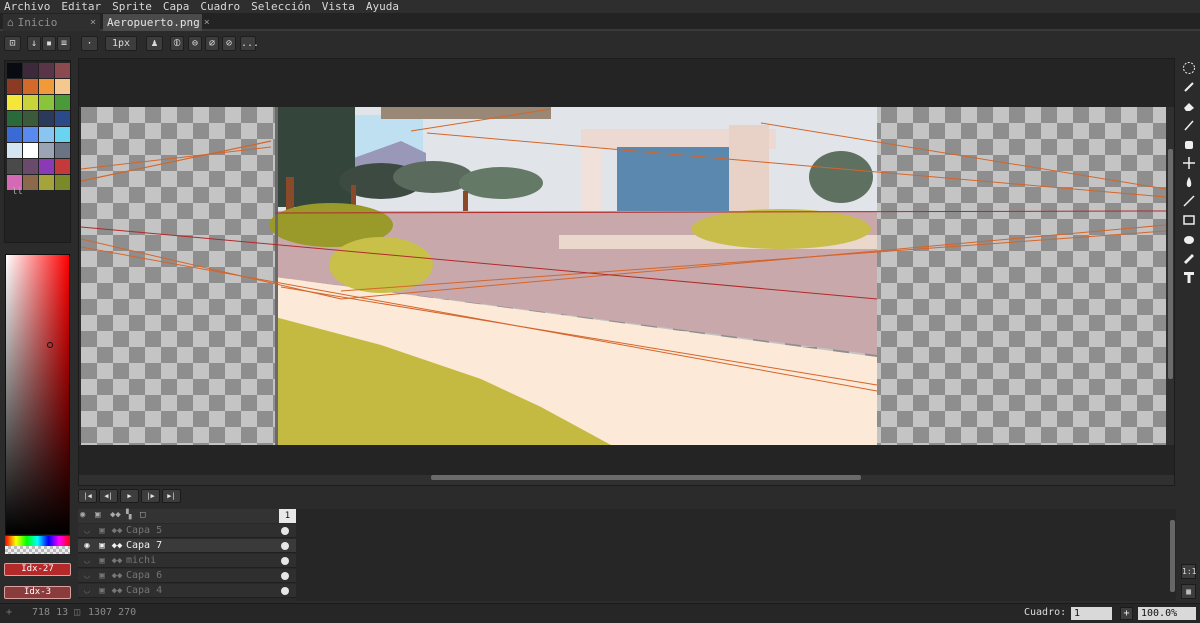 This screenshot has height=623, width=1200. I want to click on frame-input: 1, so click(1091, 613).